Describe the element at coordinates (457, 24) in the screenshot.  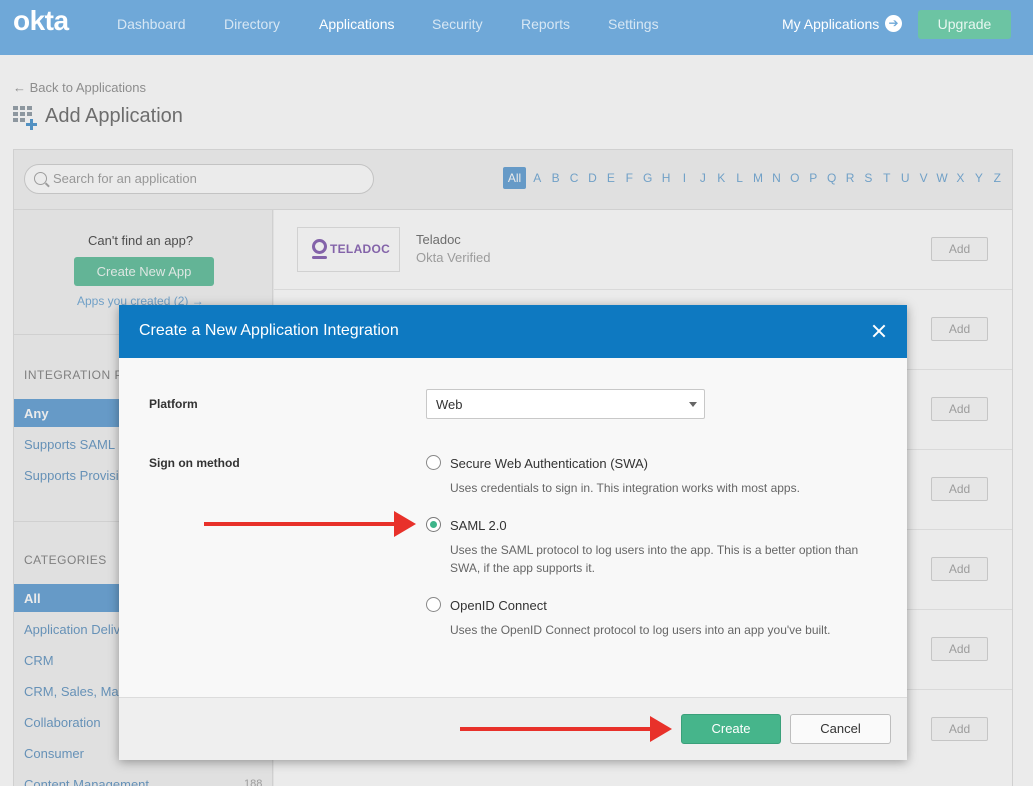
I see `nav-security: Security` at that location.